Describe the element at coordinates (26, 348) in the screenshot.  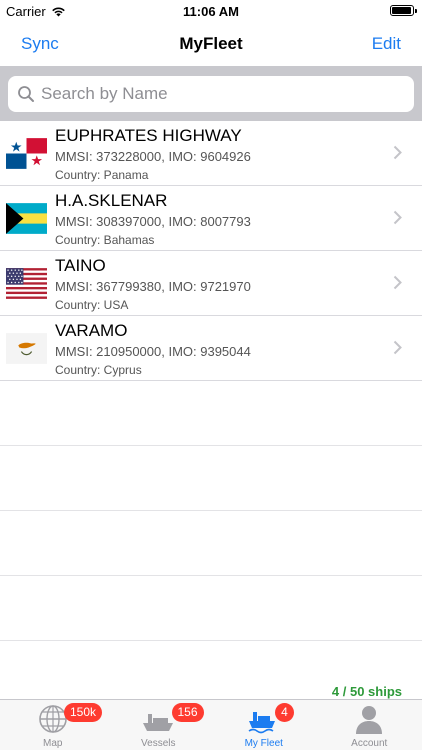
I see `cyprus-flag` at that location.